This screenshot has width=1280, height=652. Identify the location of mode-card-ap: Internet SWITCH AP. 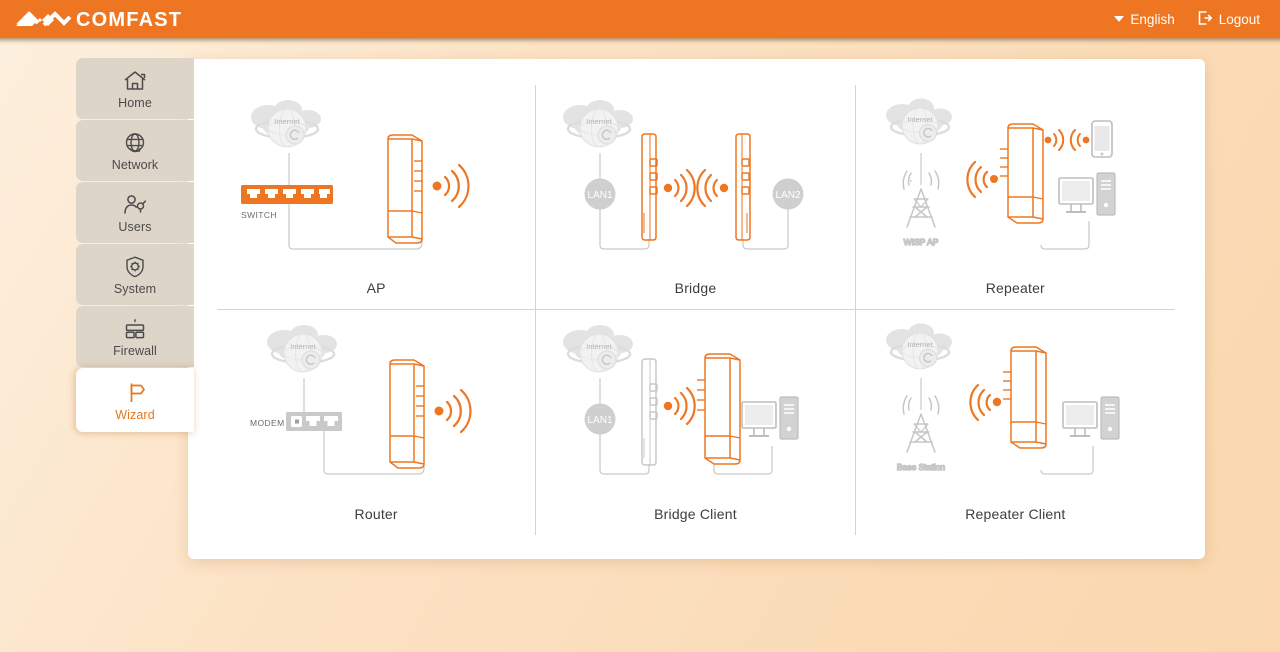
(377, 197).